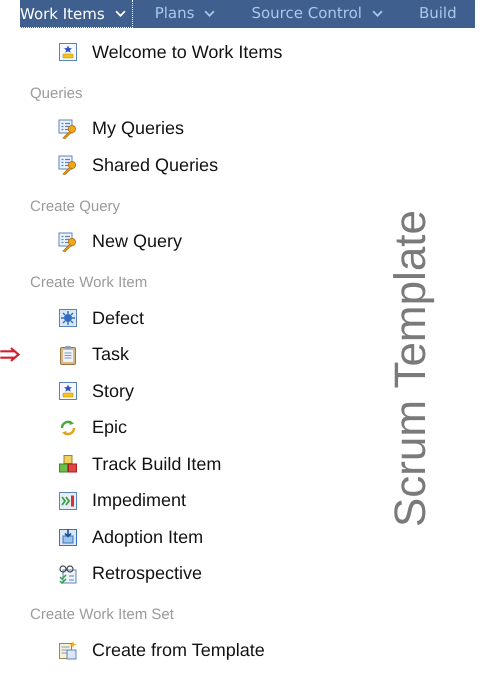 This screenshot has height=675, width=482. What do you see at coordinates (155, 165) in the screenshot?
I see `menu-link: Shared Queries` at bounding box center [155, 165].